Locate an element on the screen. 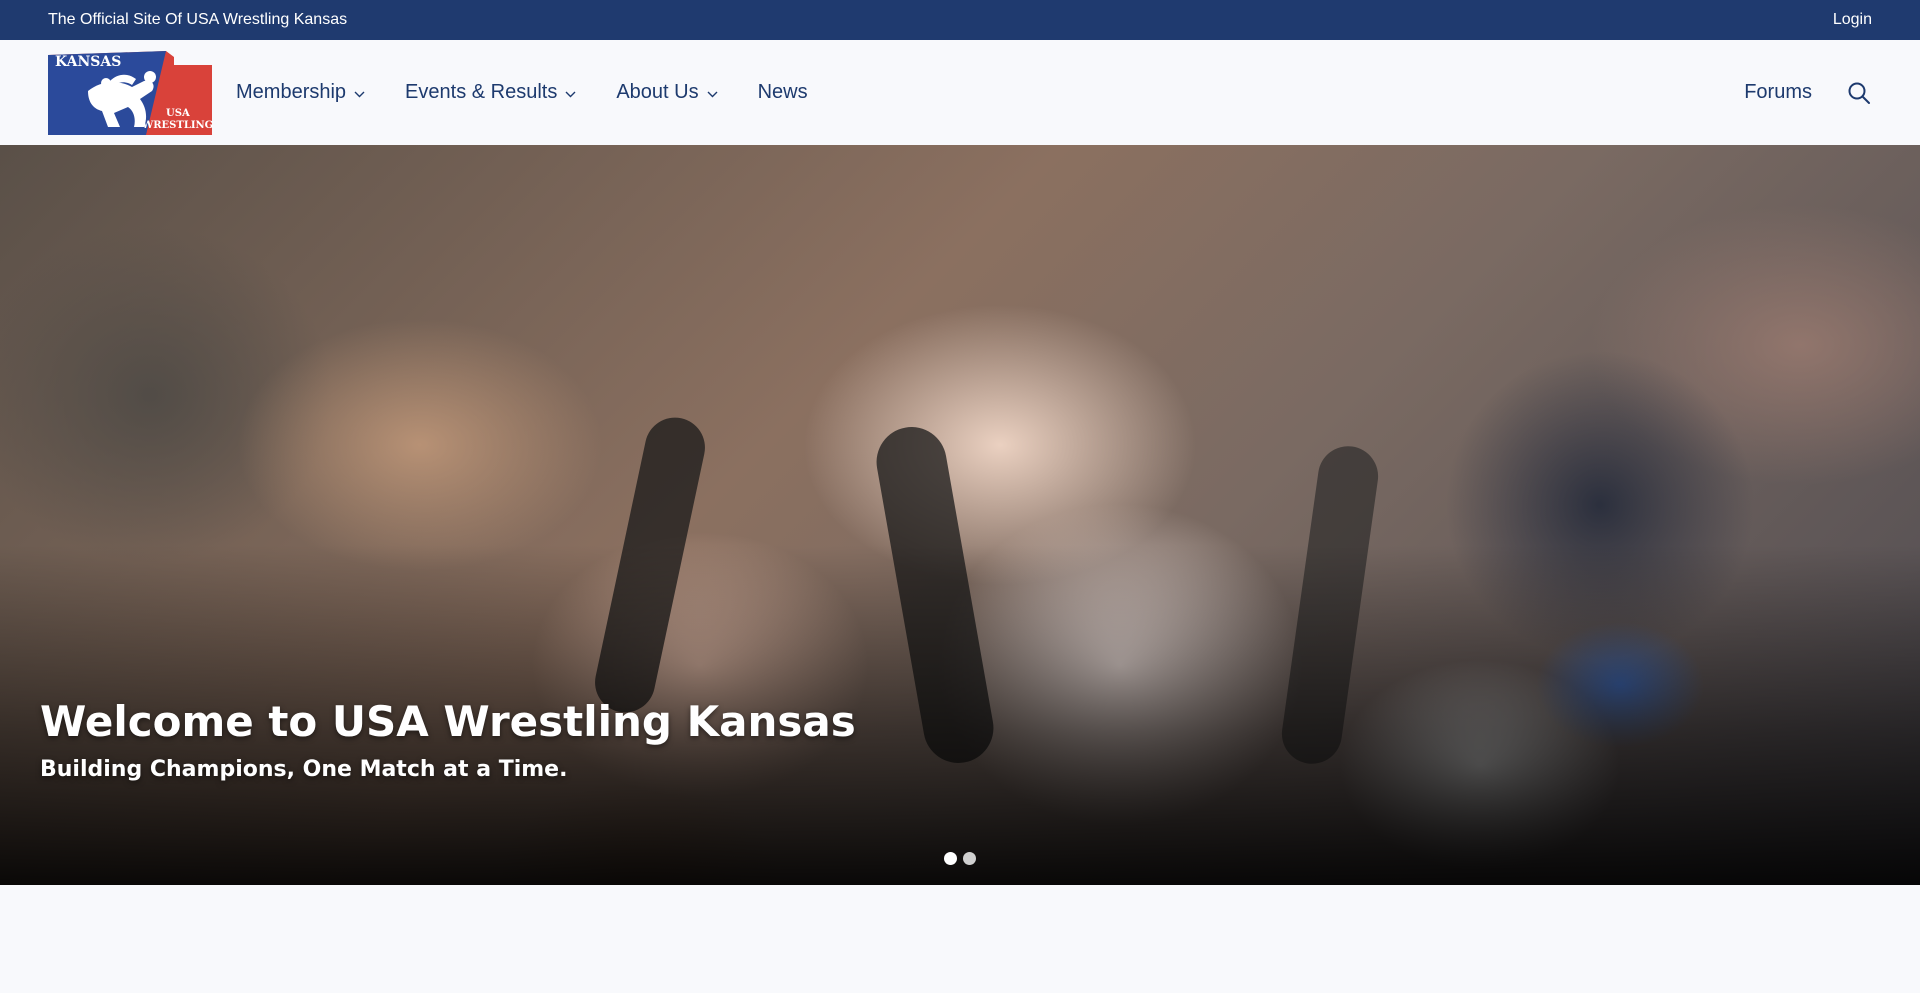 Image resolution: width=1920 pixels, height=993 pixels. hero-title: Welcome to USA Wrestling Kansas is located at coordinates (448, 721).